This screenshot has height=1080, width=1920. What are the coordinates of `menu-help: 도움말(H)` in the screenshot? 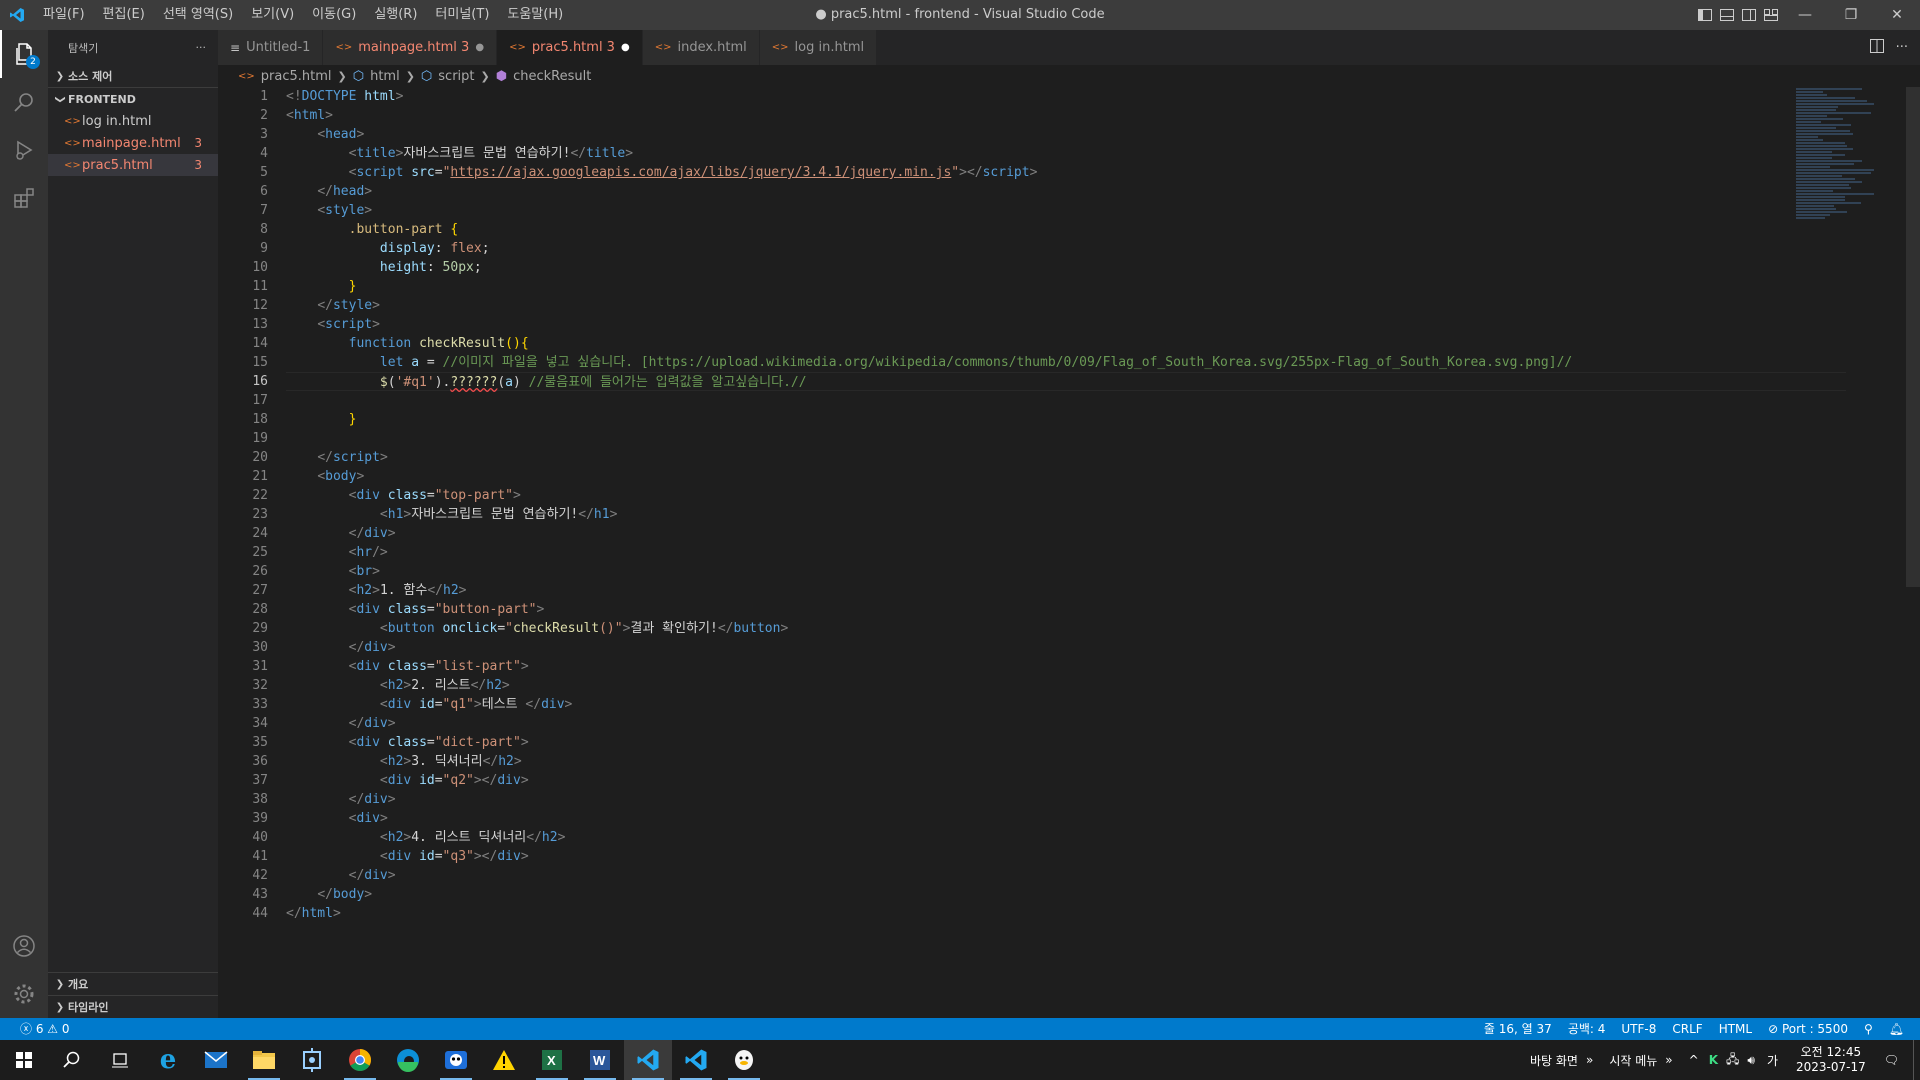 It's located at (535, 15).